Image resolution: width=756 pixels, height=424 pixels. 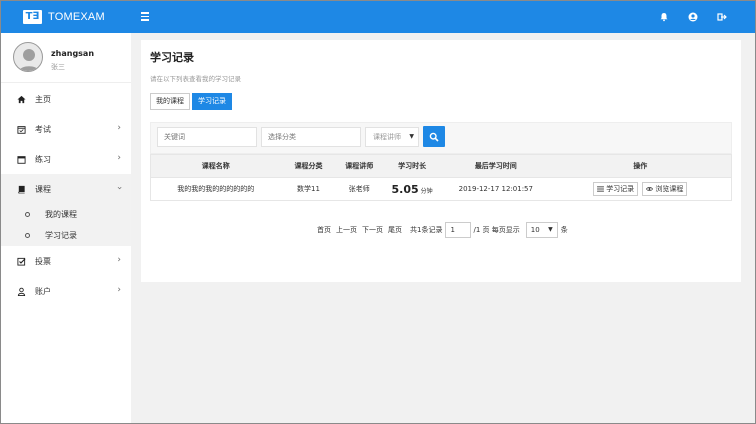 What do you see at coordinates (669, 189) in the screenshot?
I see `button-label: 浏览课程` at bounding box center [669, 189].